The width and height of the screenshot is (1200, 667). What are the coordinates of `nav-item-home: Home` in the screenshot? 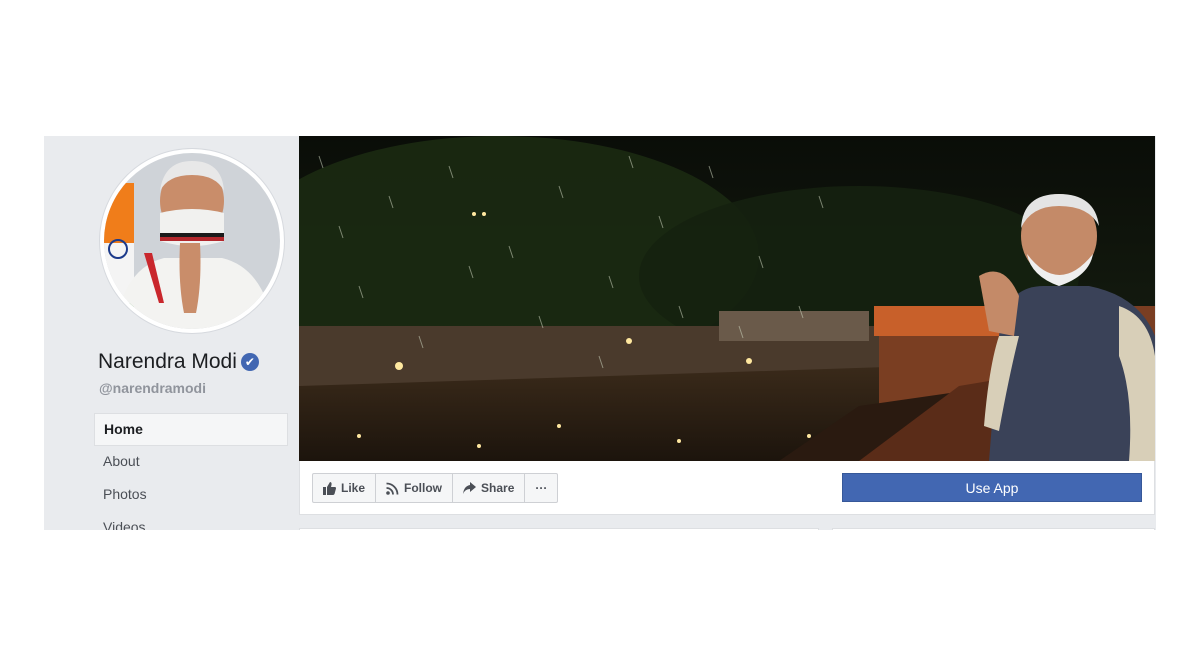 It's located at (191, 429).